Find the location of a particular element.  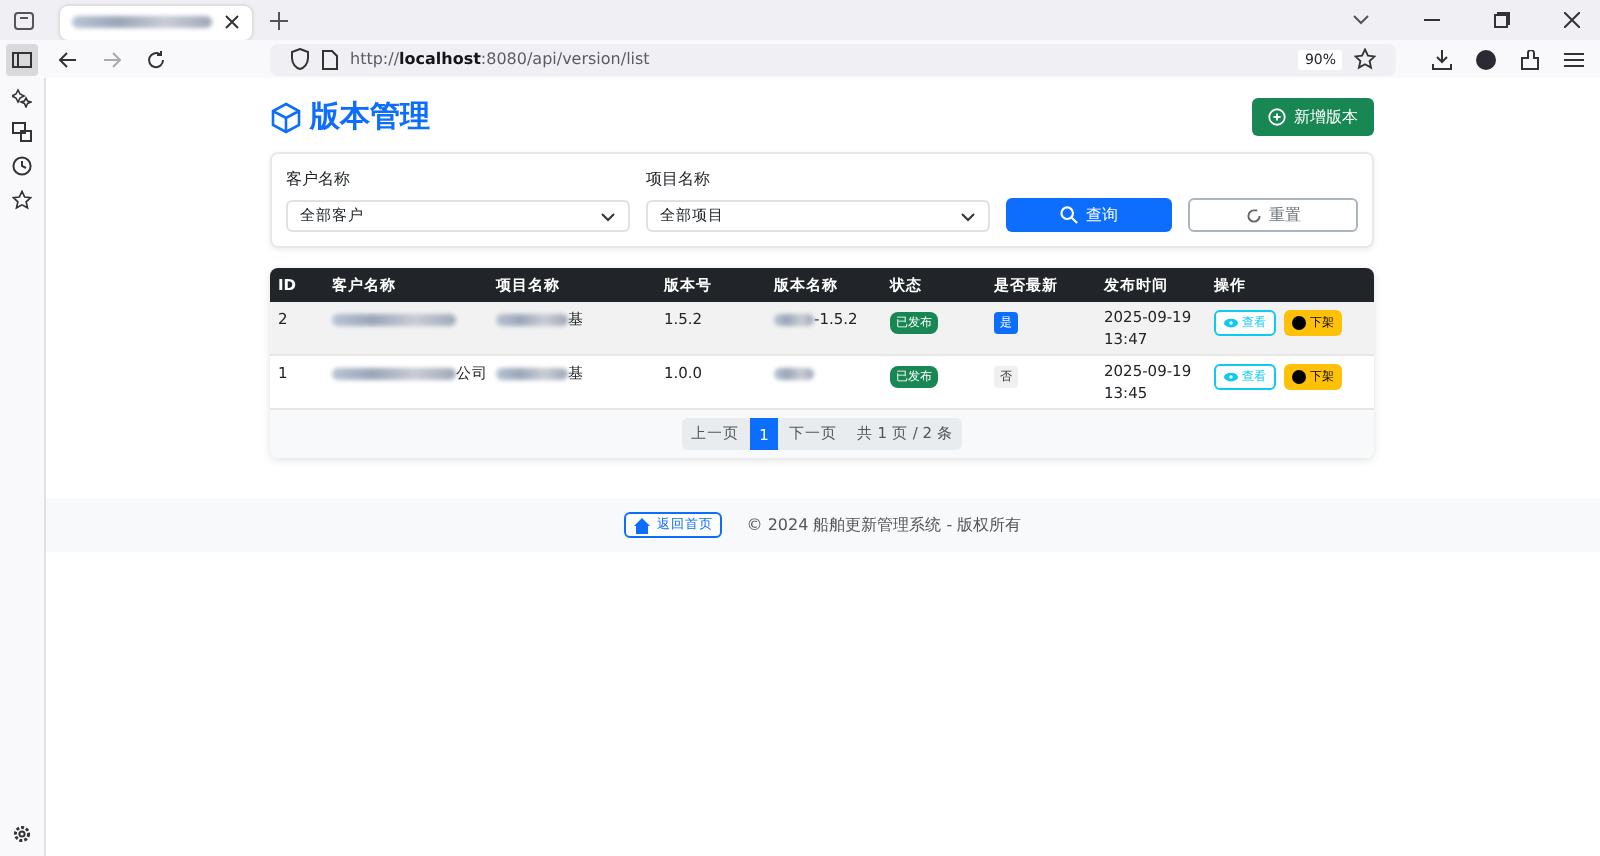

back-icon is located at coordinates (68, 59).